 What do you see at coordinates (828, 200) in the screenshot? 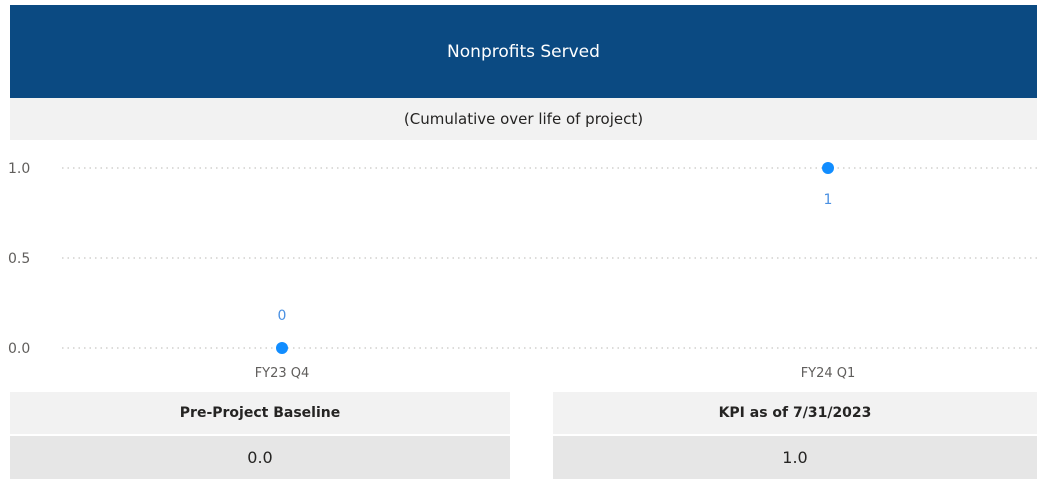
I see `data-label: 1` at bounding box center [828, 200].